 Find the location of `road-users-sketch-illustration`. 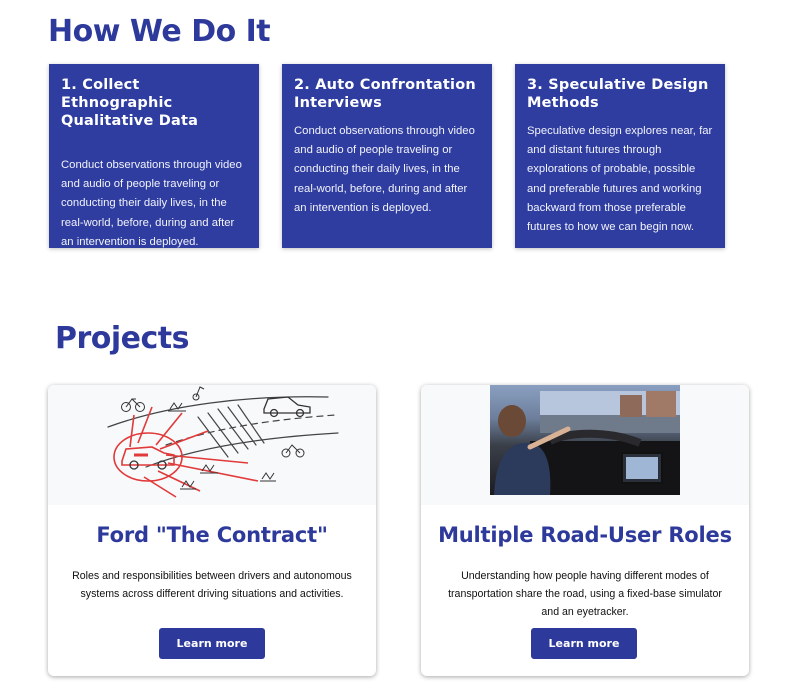

road-users-sketch-illustration is located at coordinates (223, 442).